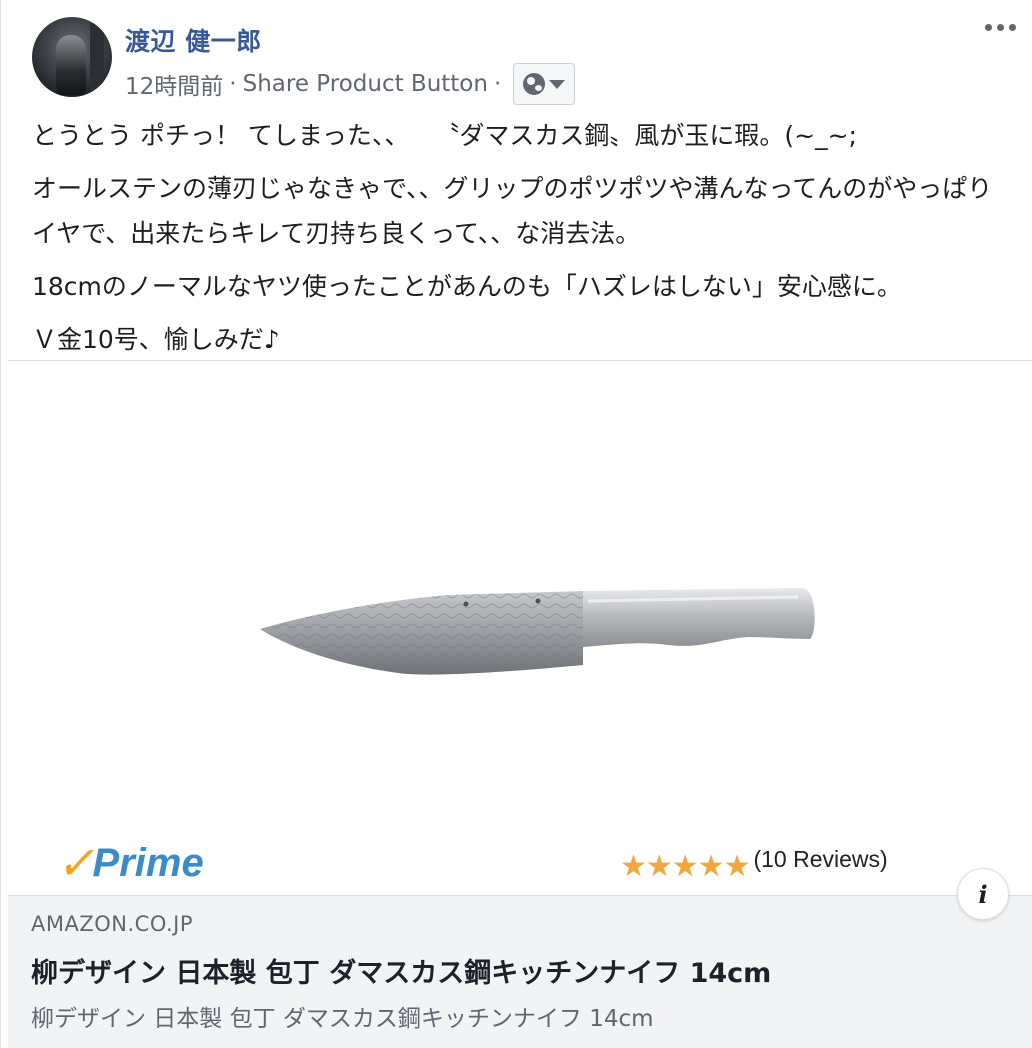  I want to click on prime-label: Prime, so click(148, 863).